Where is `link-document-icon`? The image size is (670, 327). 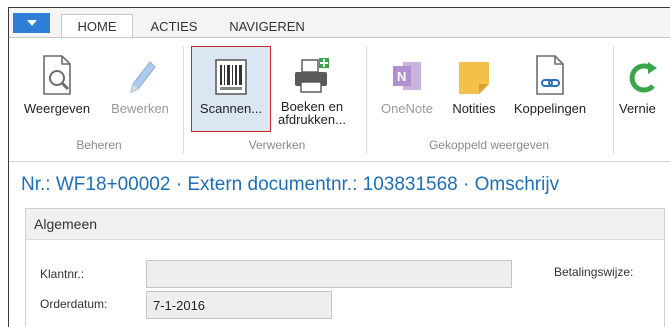 link-document-icon is located at coordinates (550, 75).